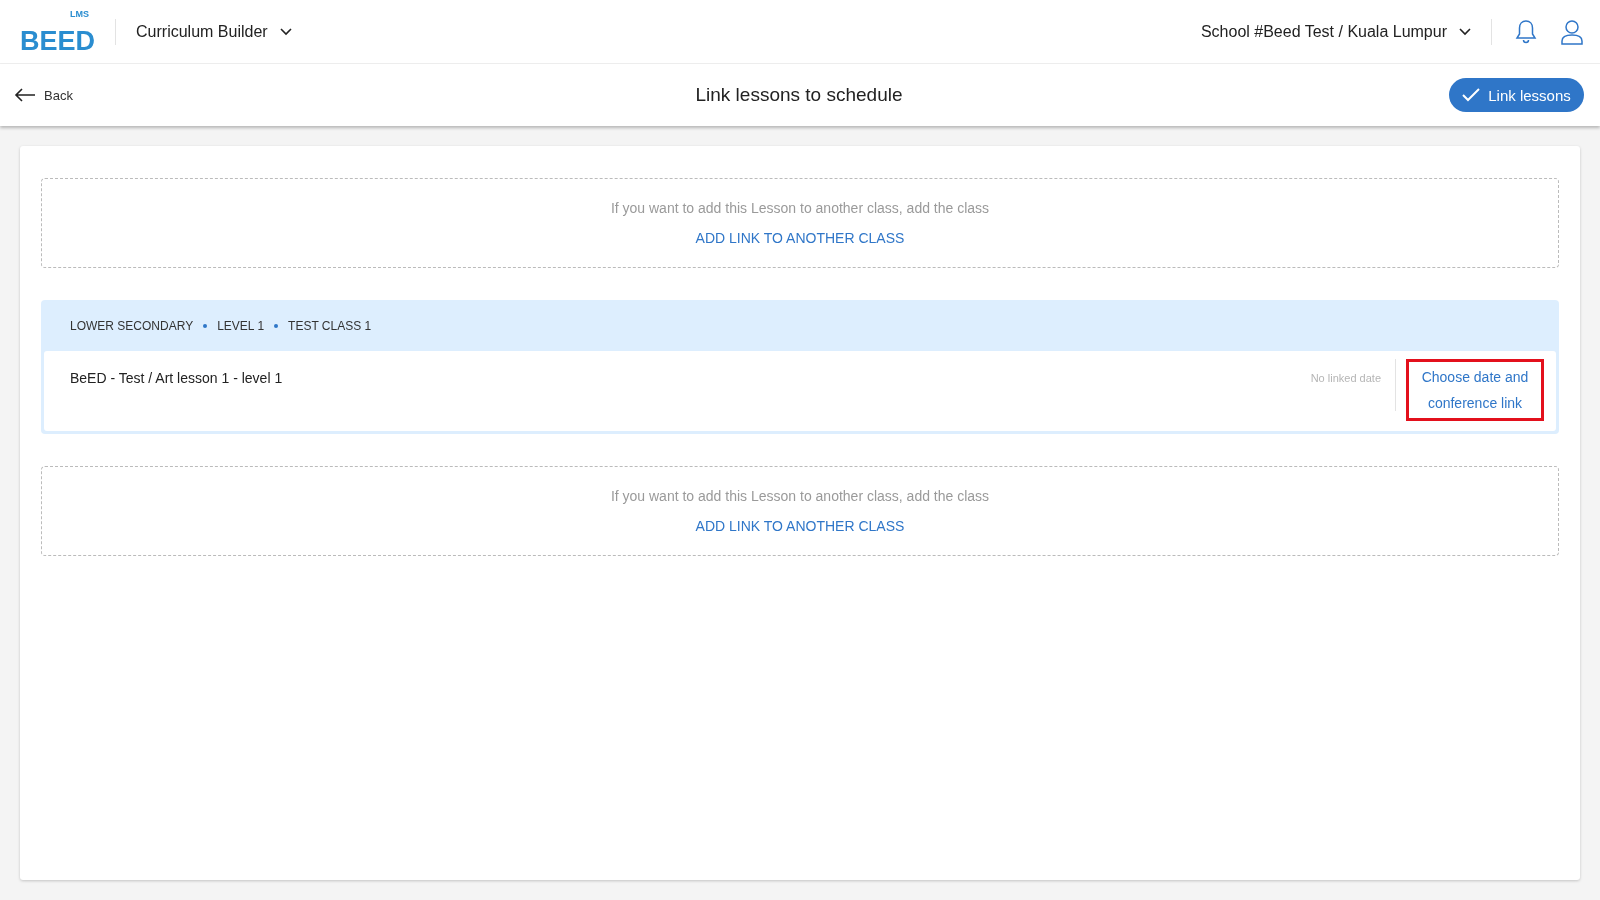 The image size is (1600, 900). I want to click on back-button: Back, so click(114, 95).